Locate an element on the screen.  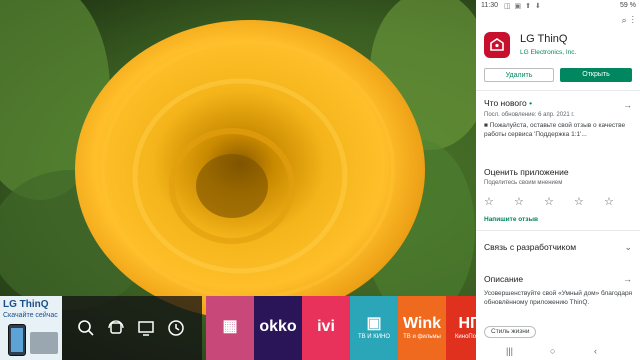
appliance-illustration is located at coordinates (44, 343).